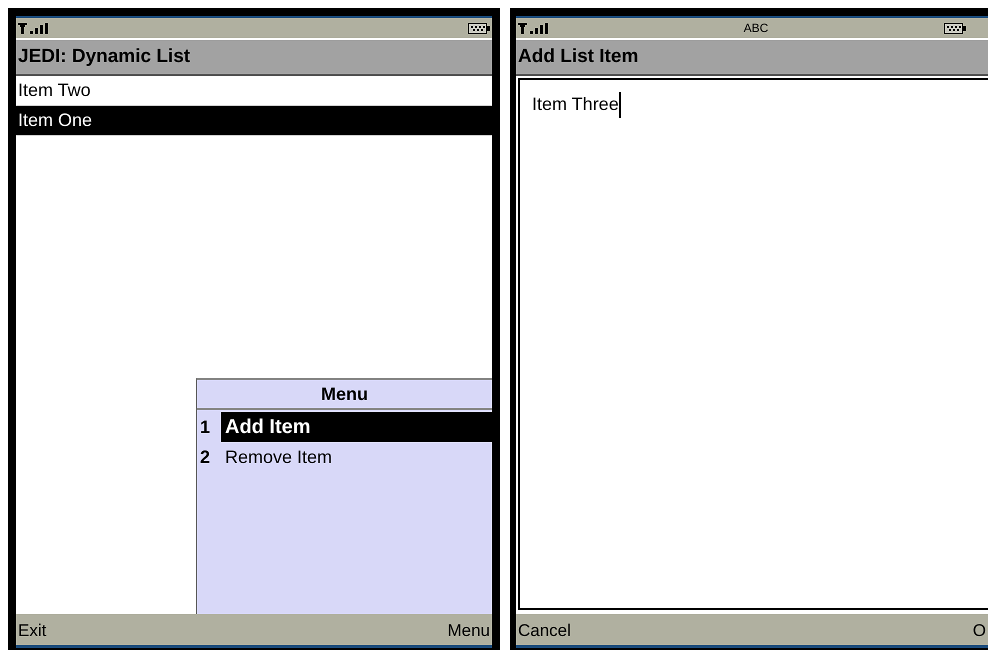 The image size is (988, 658). I want to click on list-item: Item One, so click(254, 121).